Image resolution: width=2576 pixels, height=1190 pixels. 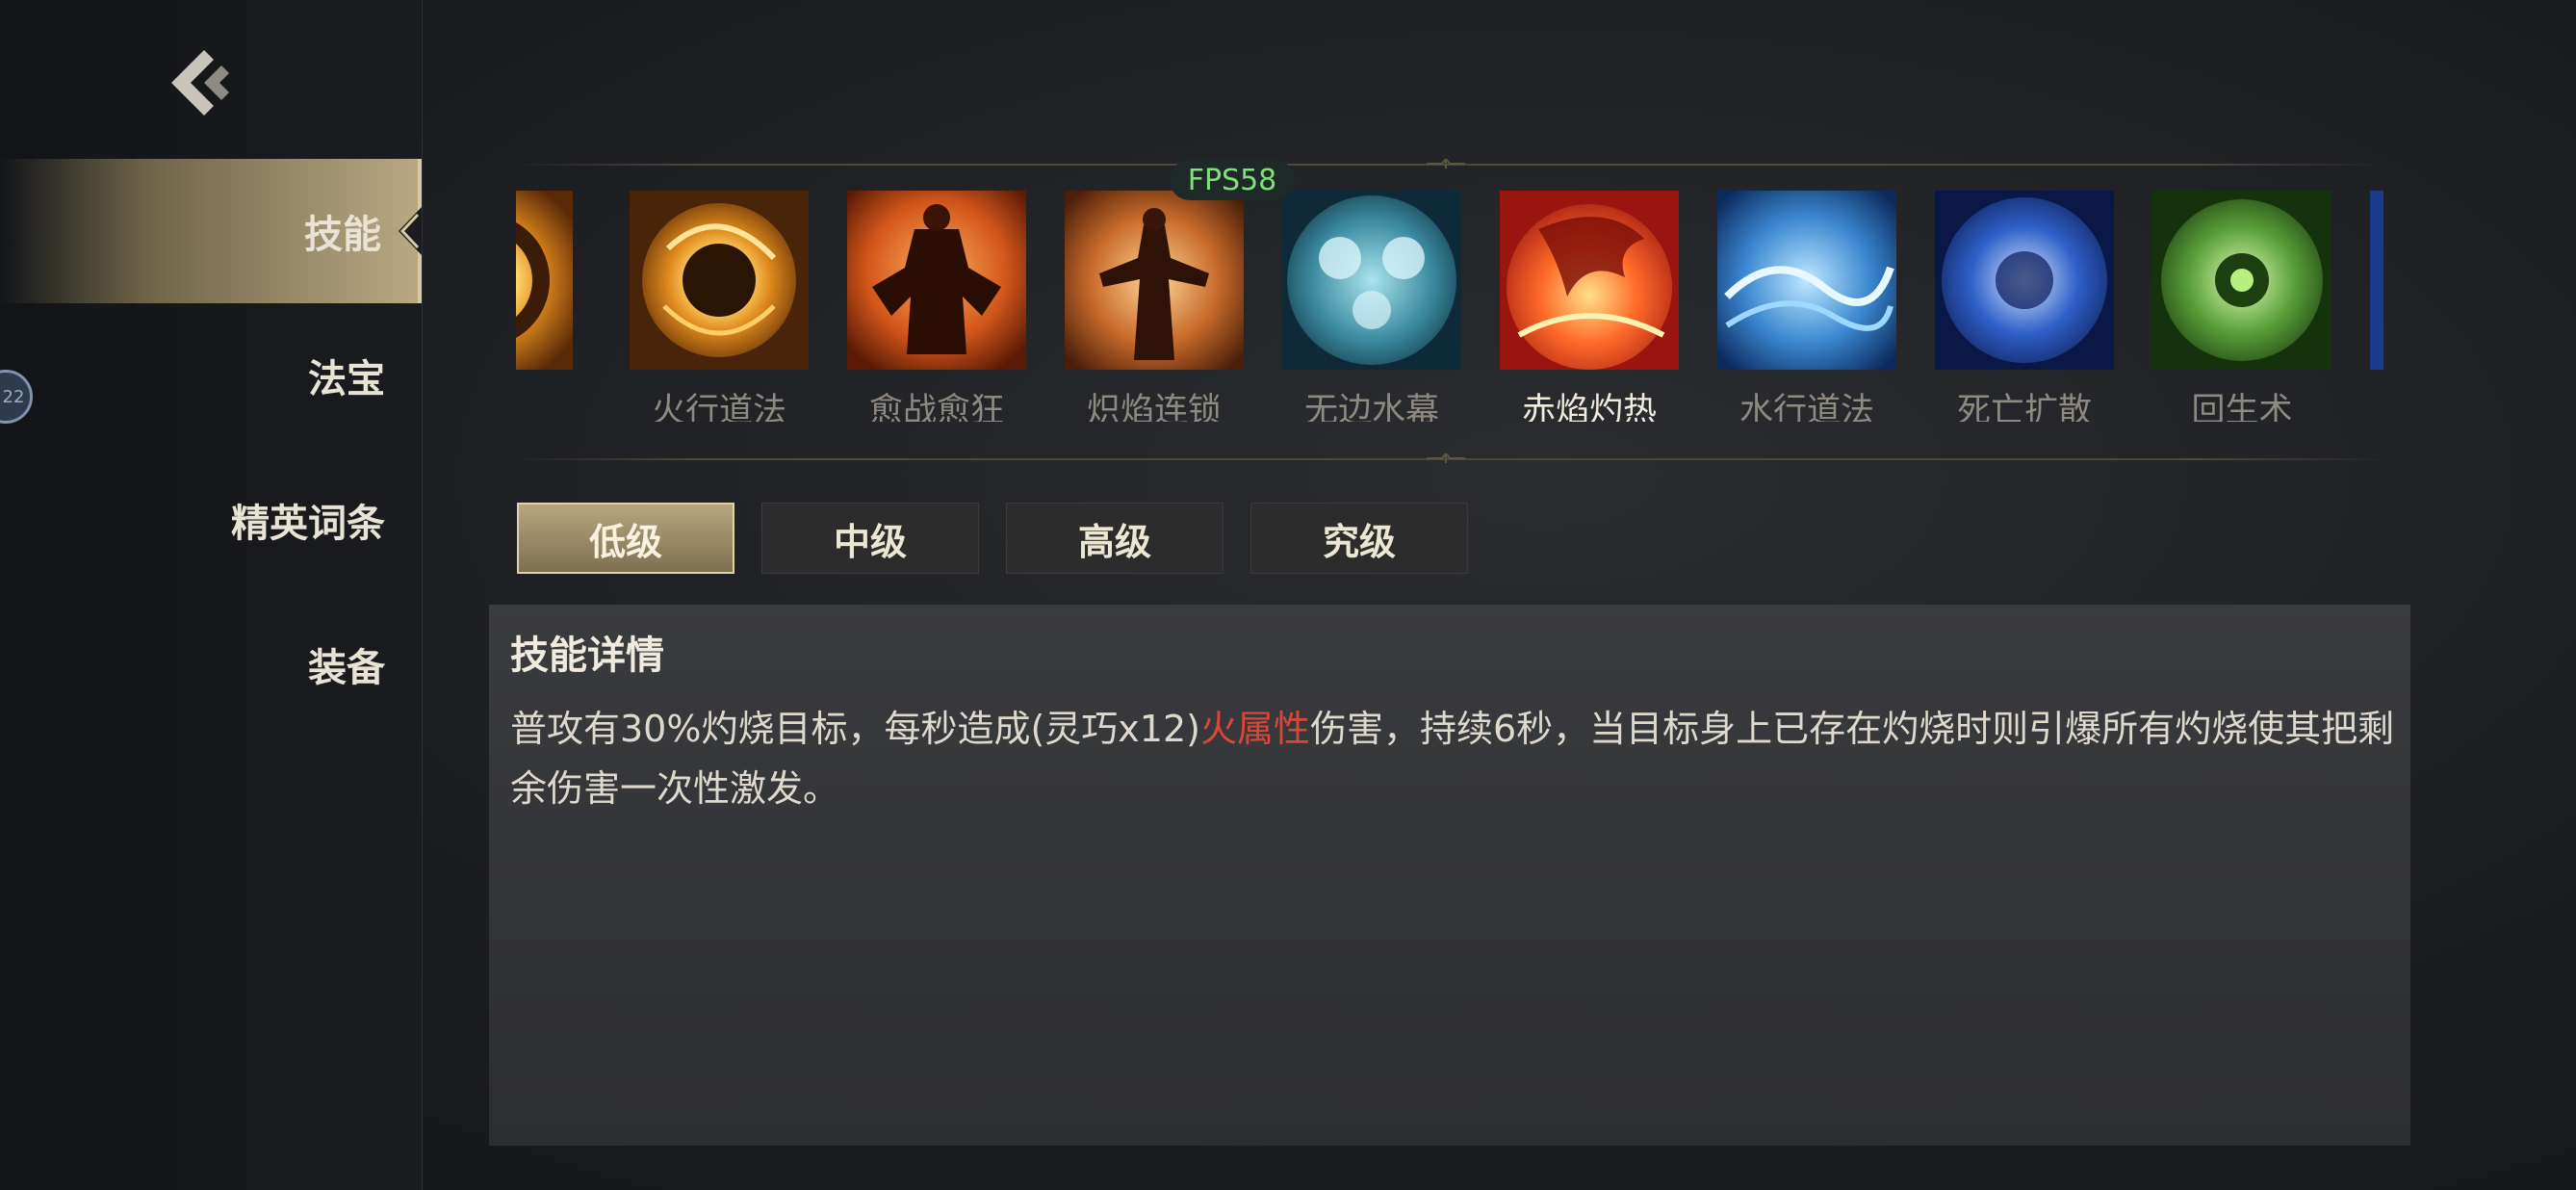 What do you see at coordinates (720, 280) in the screenshot?
I see `fire-vortex-icon` at bounding box center [720, 280].